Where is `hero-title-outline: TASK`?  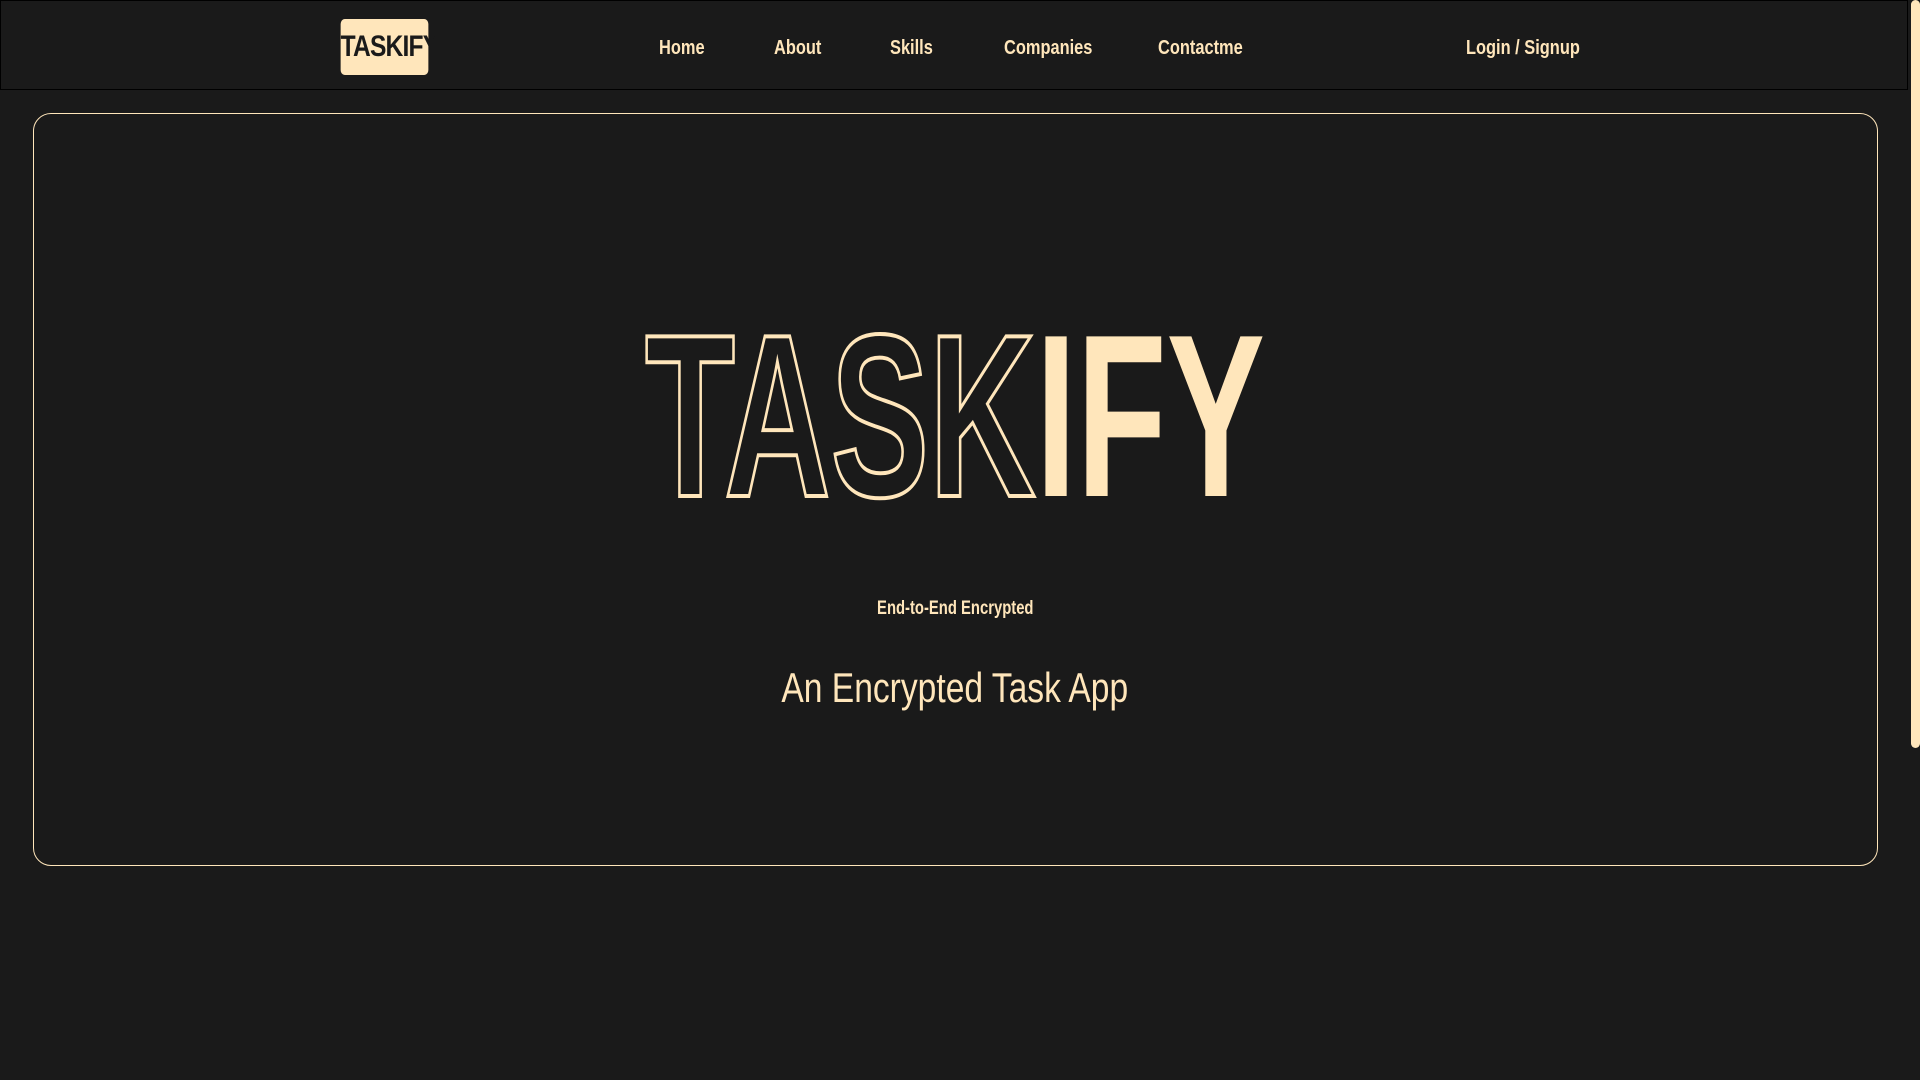 hero-title-outline: TASK is located at coordinates (840, 410).